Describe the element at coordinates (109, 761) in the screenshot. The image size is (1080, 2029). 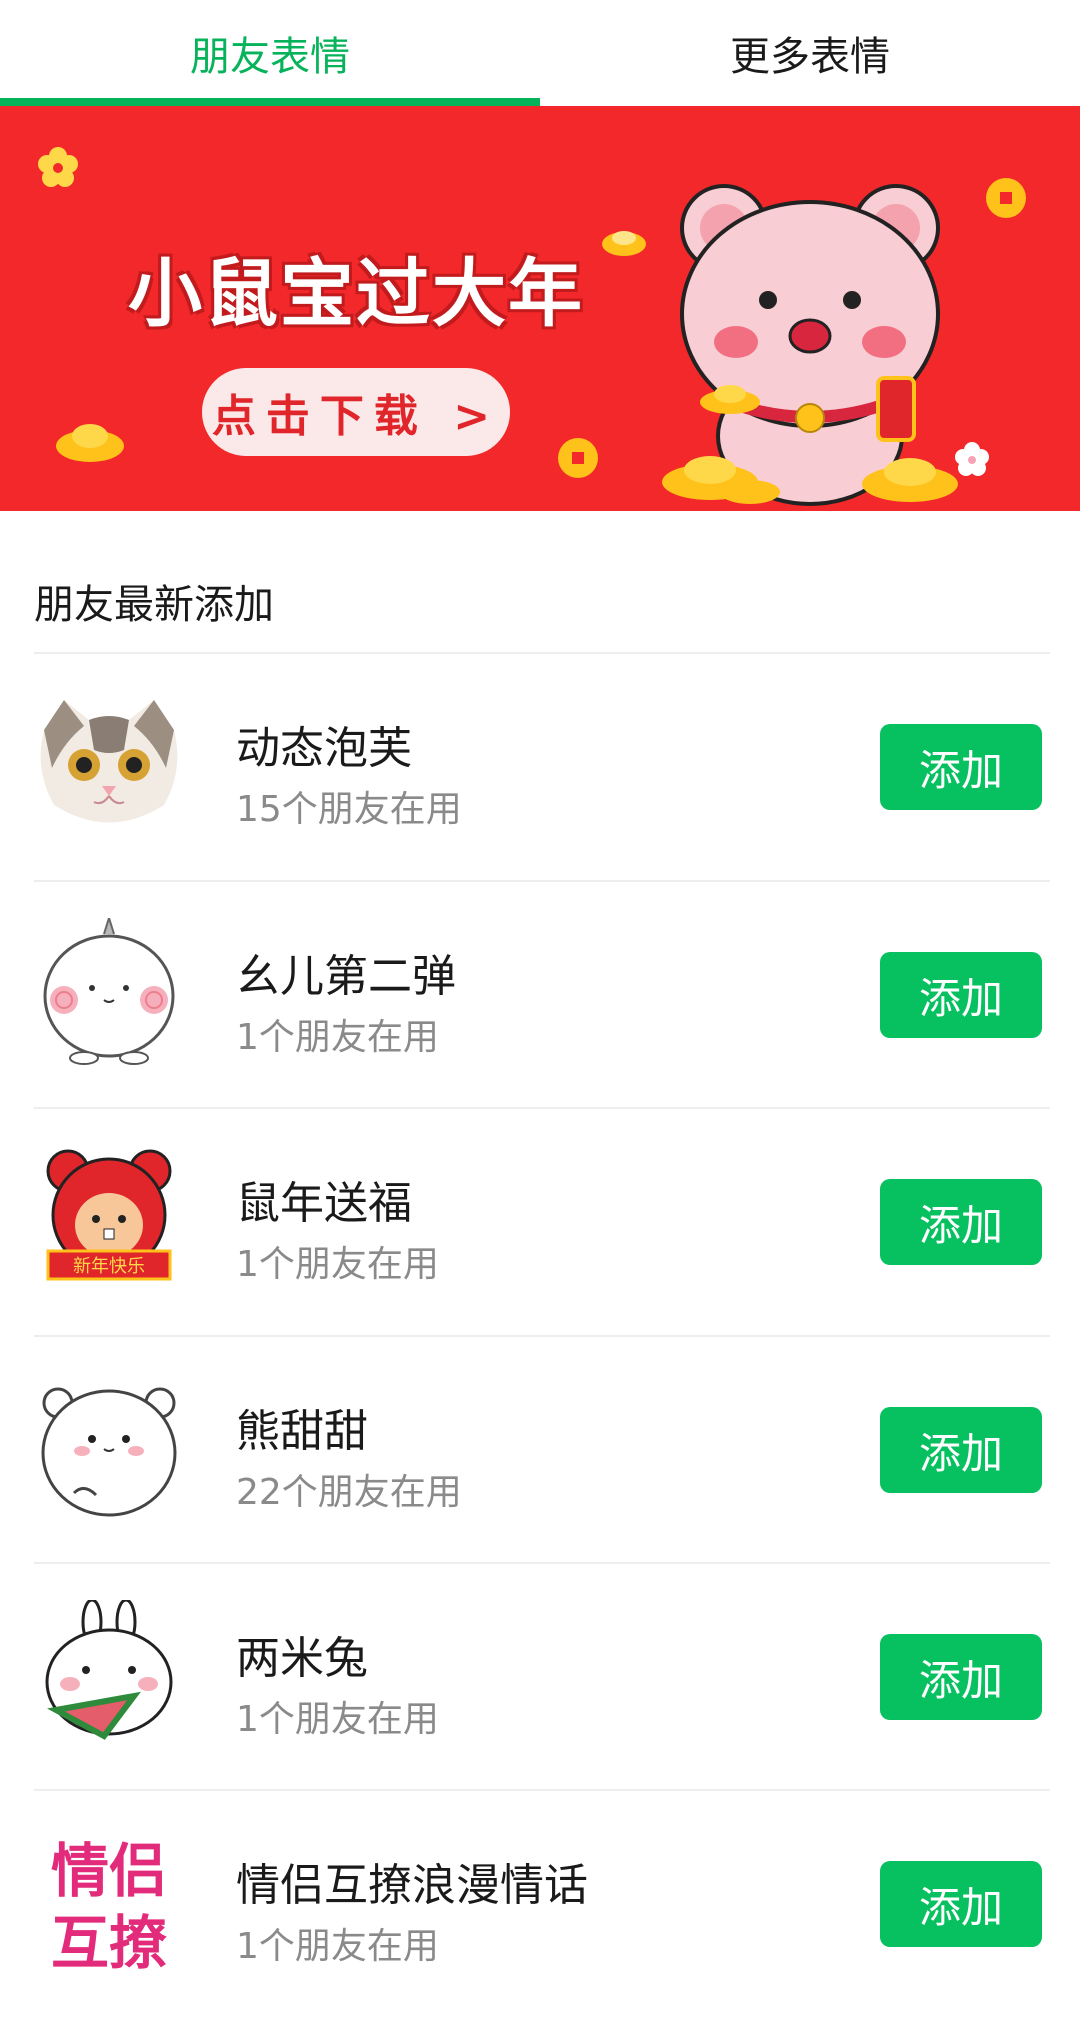
I see `cat-face-icon` at that location.